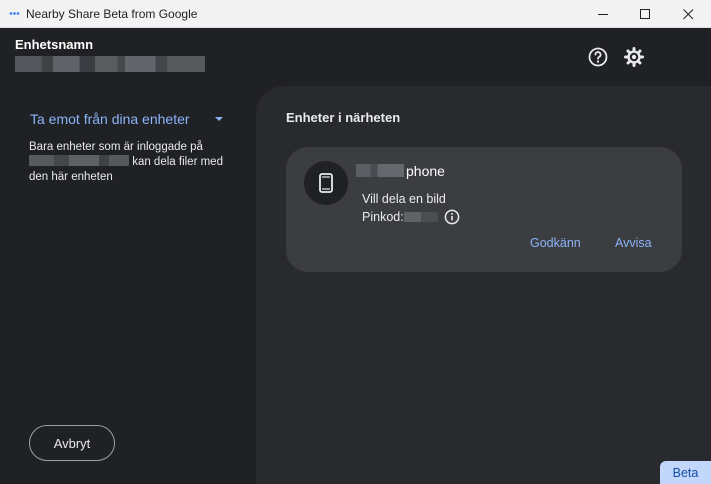 The image size is (711, 484). I want to click on close-icon, so click(687, 13).